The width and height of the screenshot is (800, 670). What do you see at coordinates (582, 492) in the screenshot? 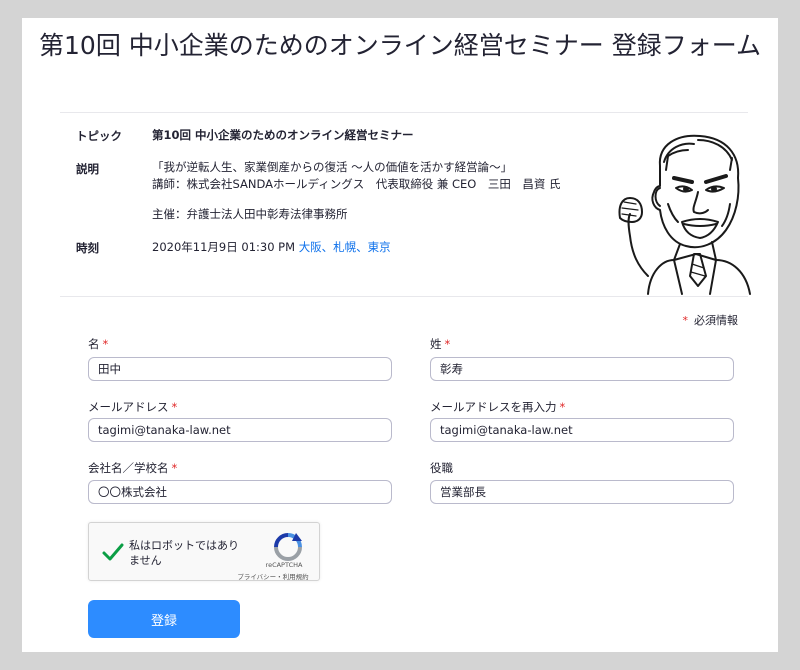
I see `job-title-input` at bounding box center [582, 492].